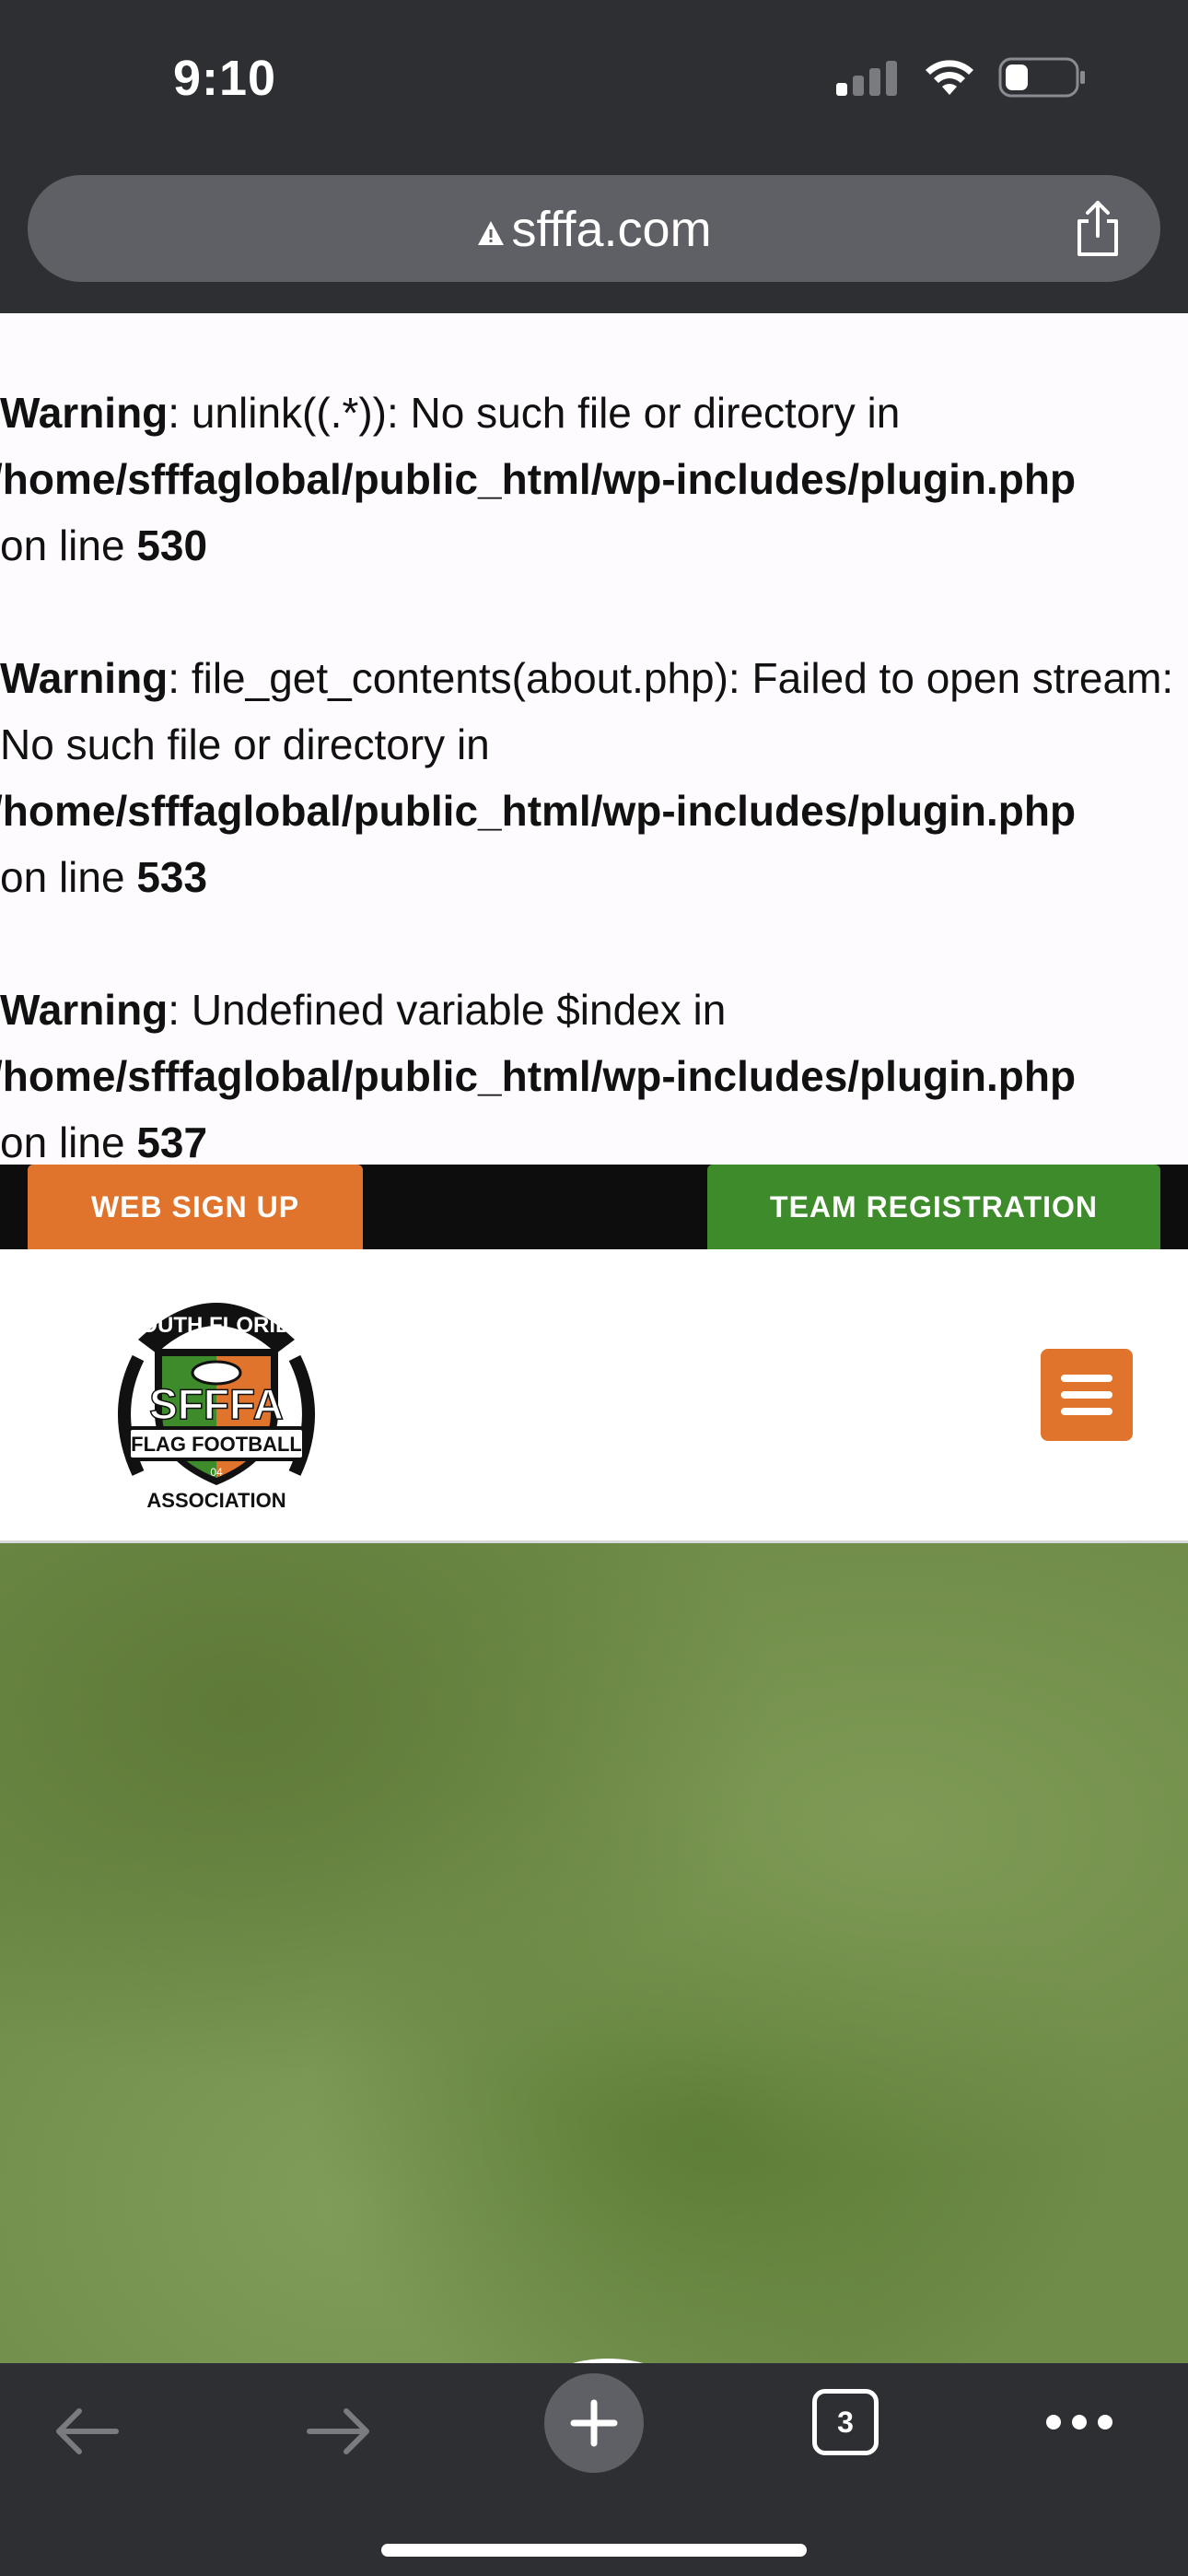  Describe the element at coordinates (215, 1500) in the screenshot. I see `logo-bottom-text: ASSOCIATION` at that location.